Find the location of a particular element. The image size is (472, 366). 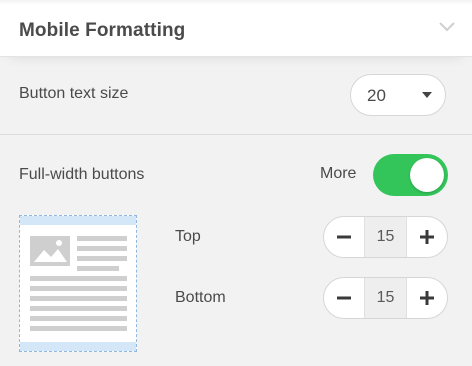

divider is located at coordinates (236, 134).